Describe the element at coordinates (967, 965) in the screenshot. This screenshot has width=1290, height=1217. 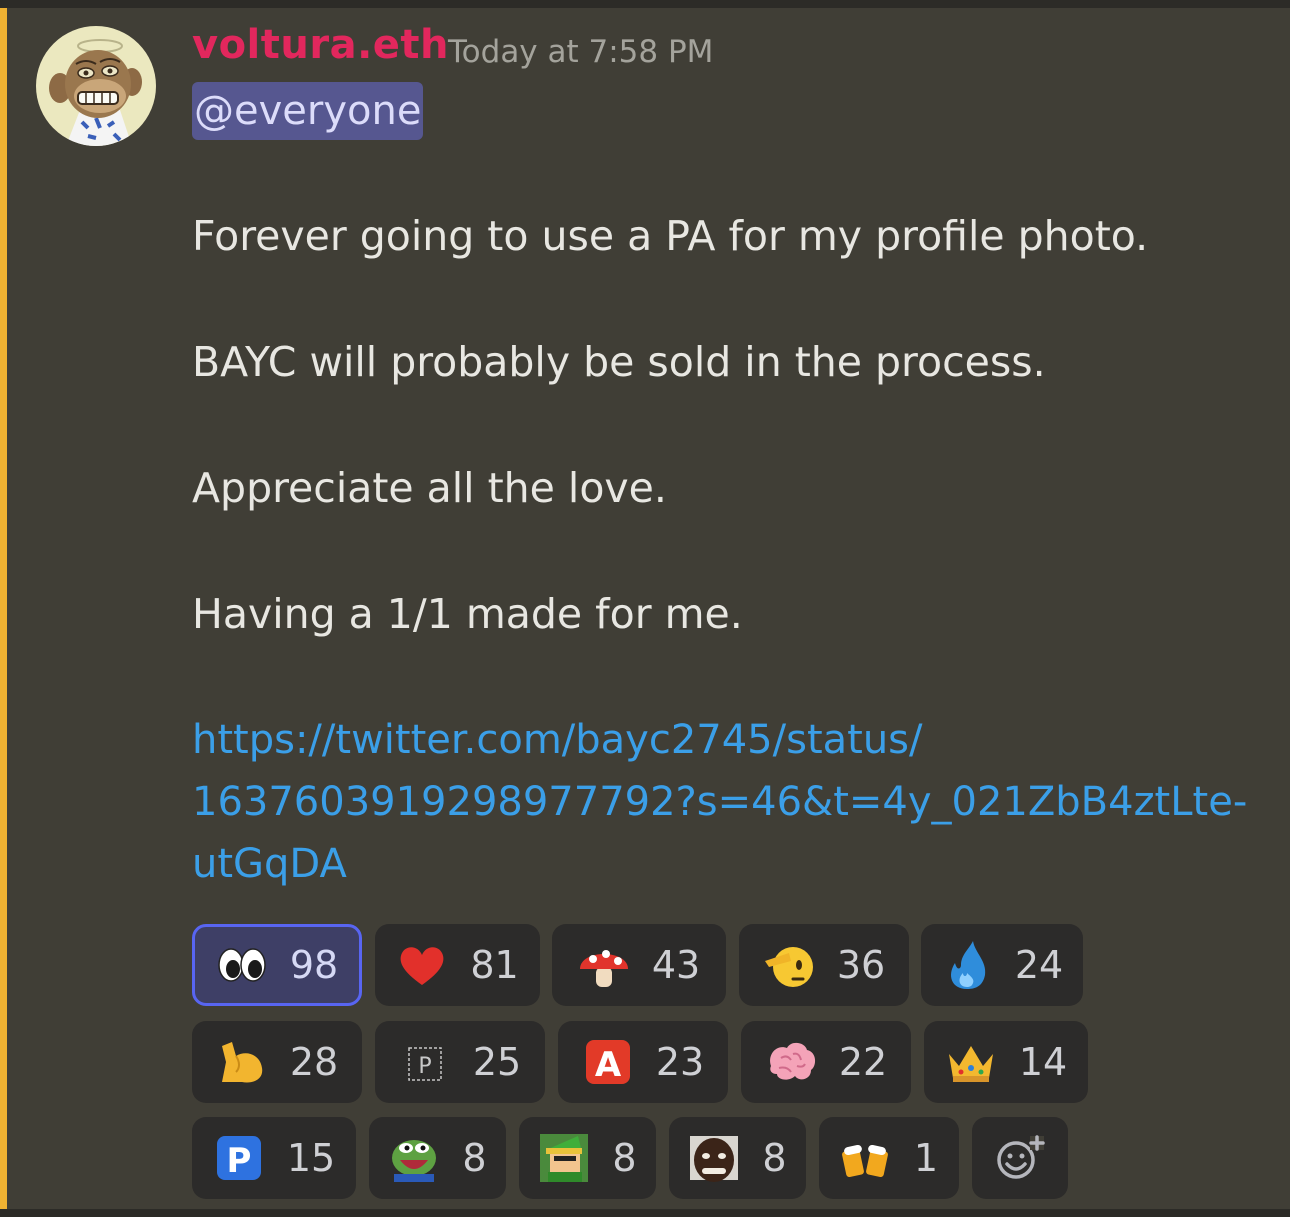
I see `blue-fire-emoji` at that location.